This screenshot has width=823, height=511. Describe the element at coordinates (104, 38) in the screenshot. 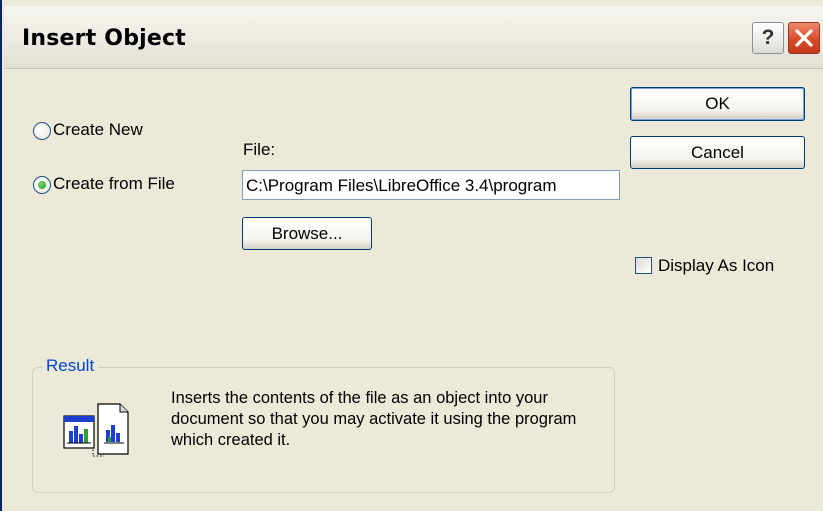

I see `dialog-title: Insert Object` at that location.